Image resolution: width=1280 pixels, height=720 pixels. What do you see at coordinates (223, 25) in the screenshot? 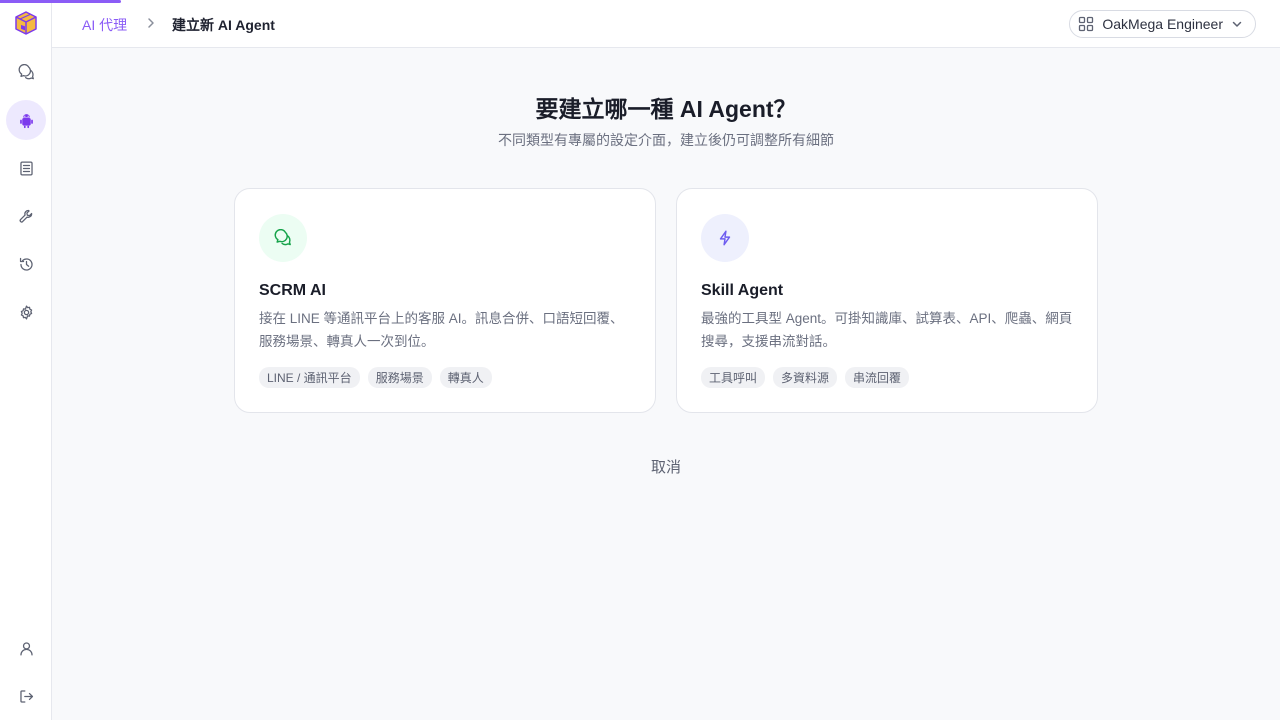
I see `breadcrumb-current: 建立新 AI Agent` at bounding box center [223, 25].